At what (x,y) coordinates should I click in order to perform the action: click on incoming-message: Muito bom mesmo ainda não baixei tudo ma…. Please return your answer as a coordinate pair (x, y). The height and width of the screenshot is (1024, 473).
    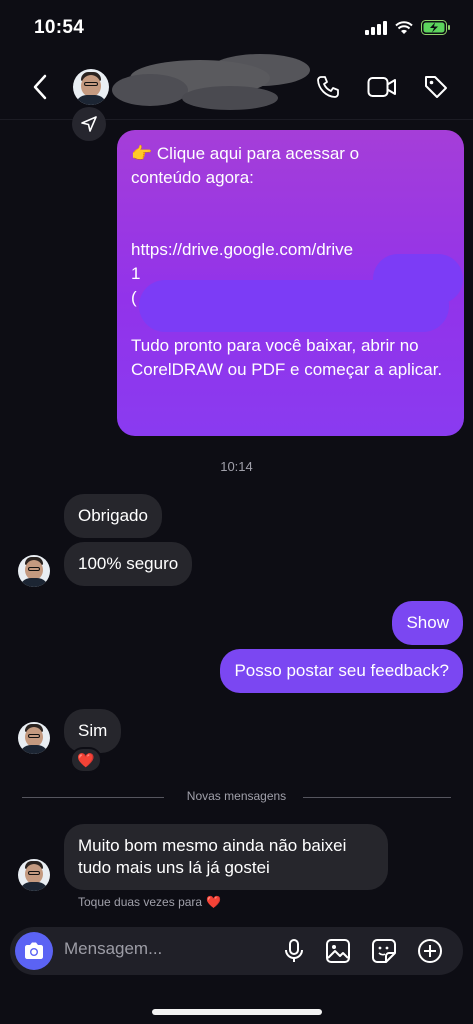
    Looking at the image, I should click on (226, 857).